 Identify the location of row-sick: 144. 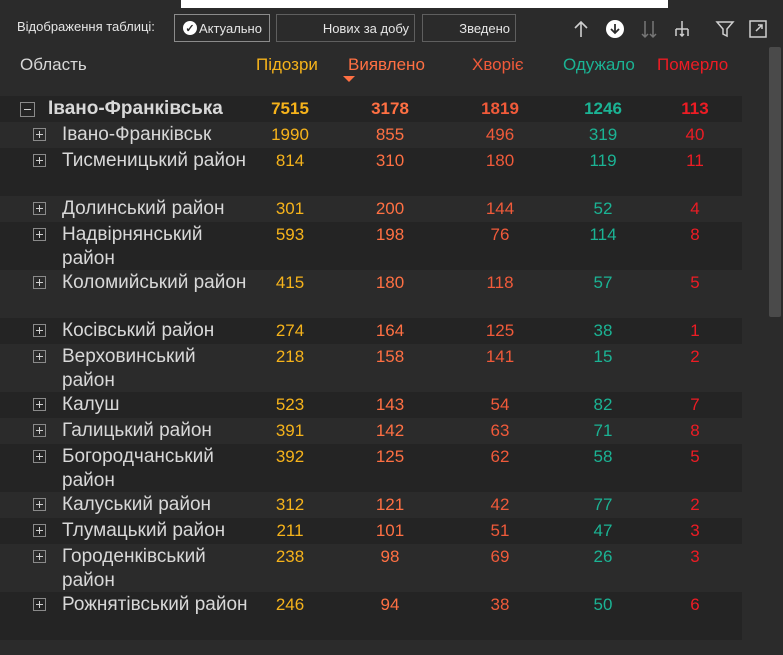
(500, 208).